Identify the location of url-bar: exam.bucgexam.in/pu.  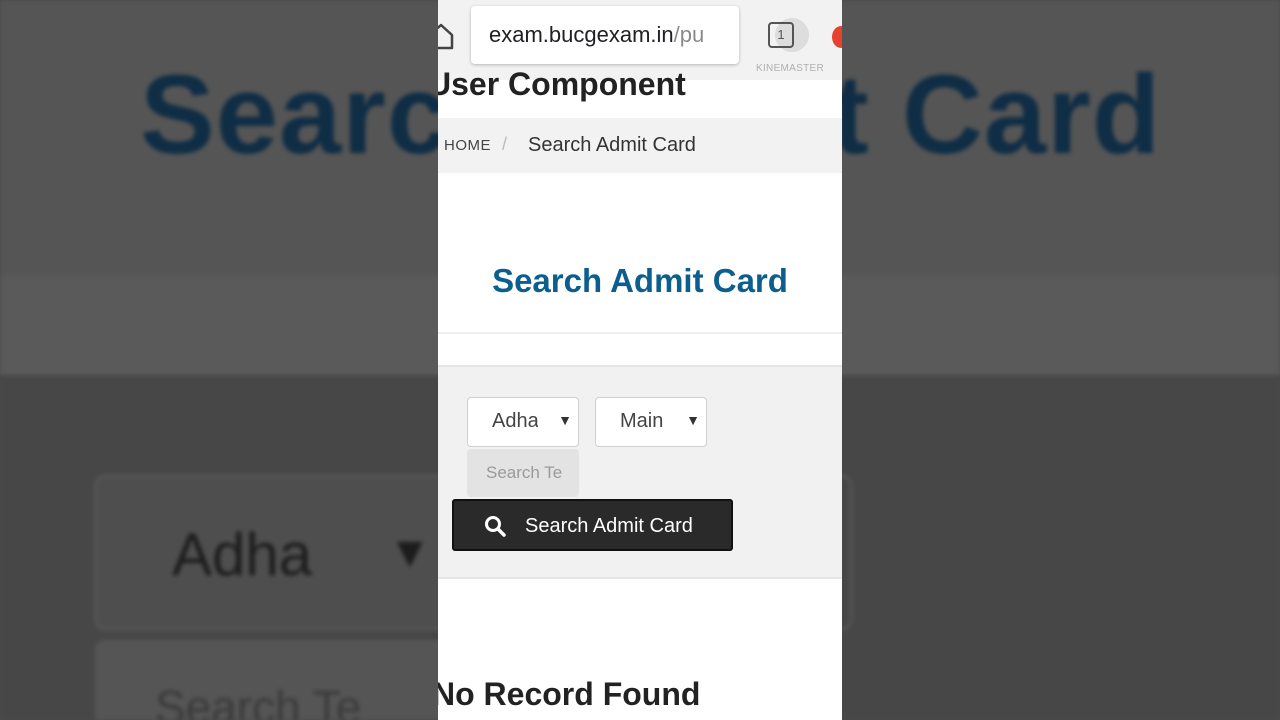
(605, 35).